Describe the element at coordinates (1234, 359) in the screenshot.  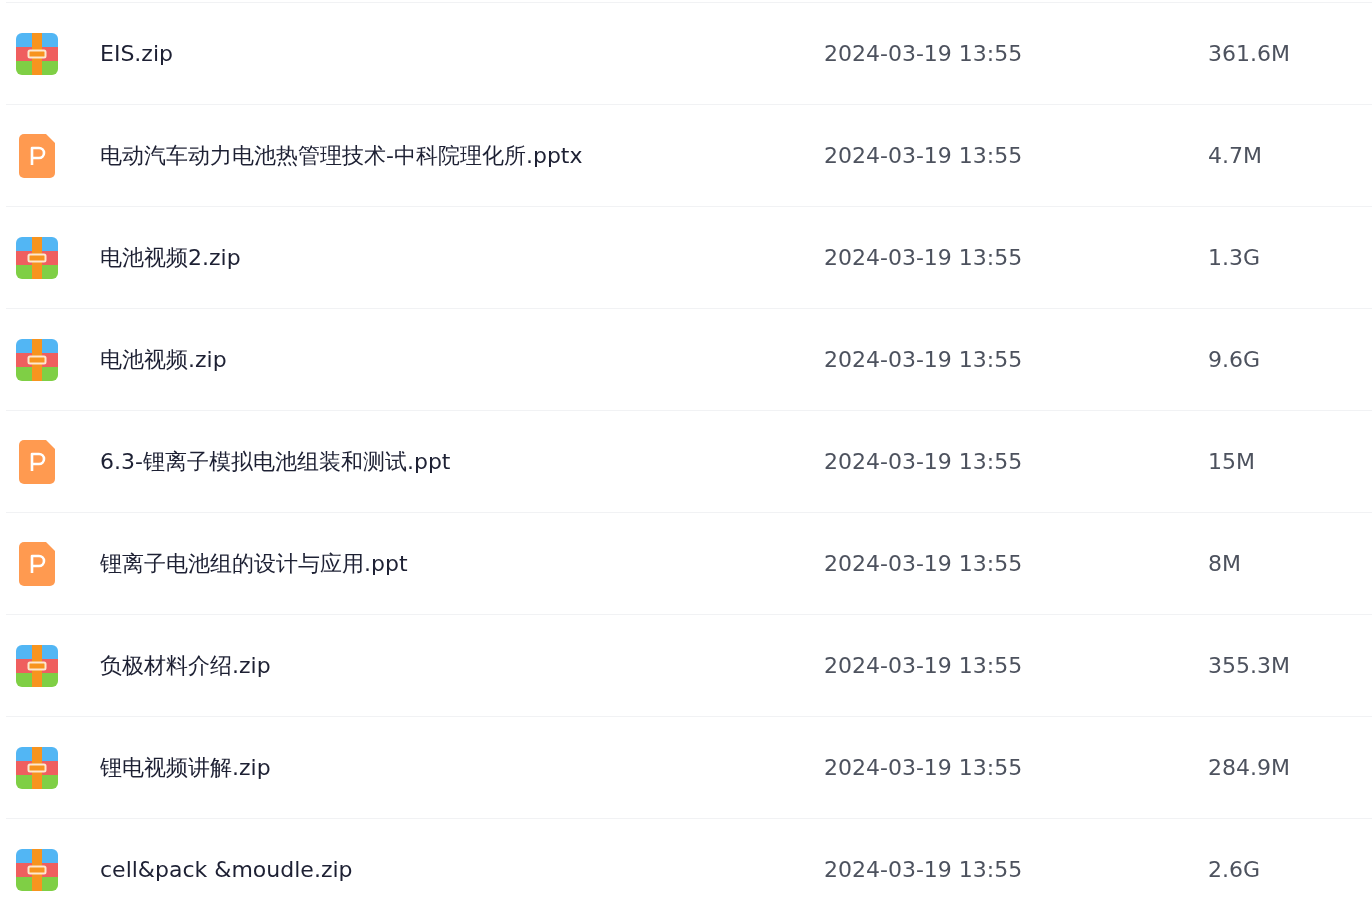
I see `file-size: 9.6G` at that location.